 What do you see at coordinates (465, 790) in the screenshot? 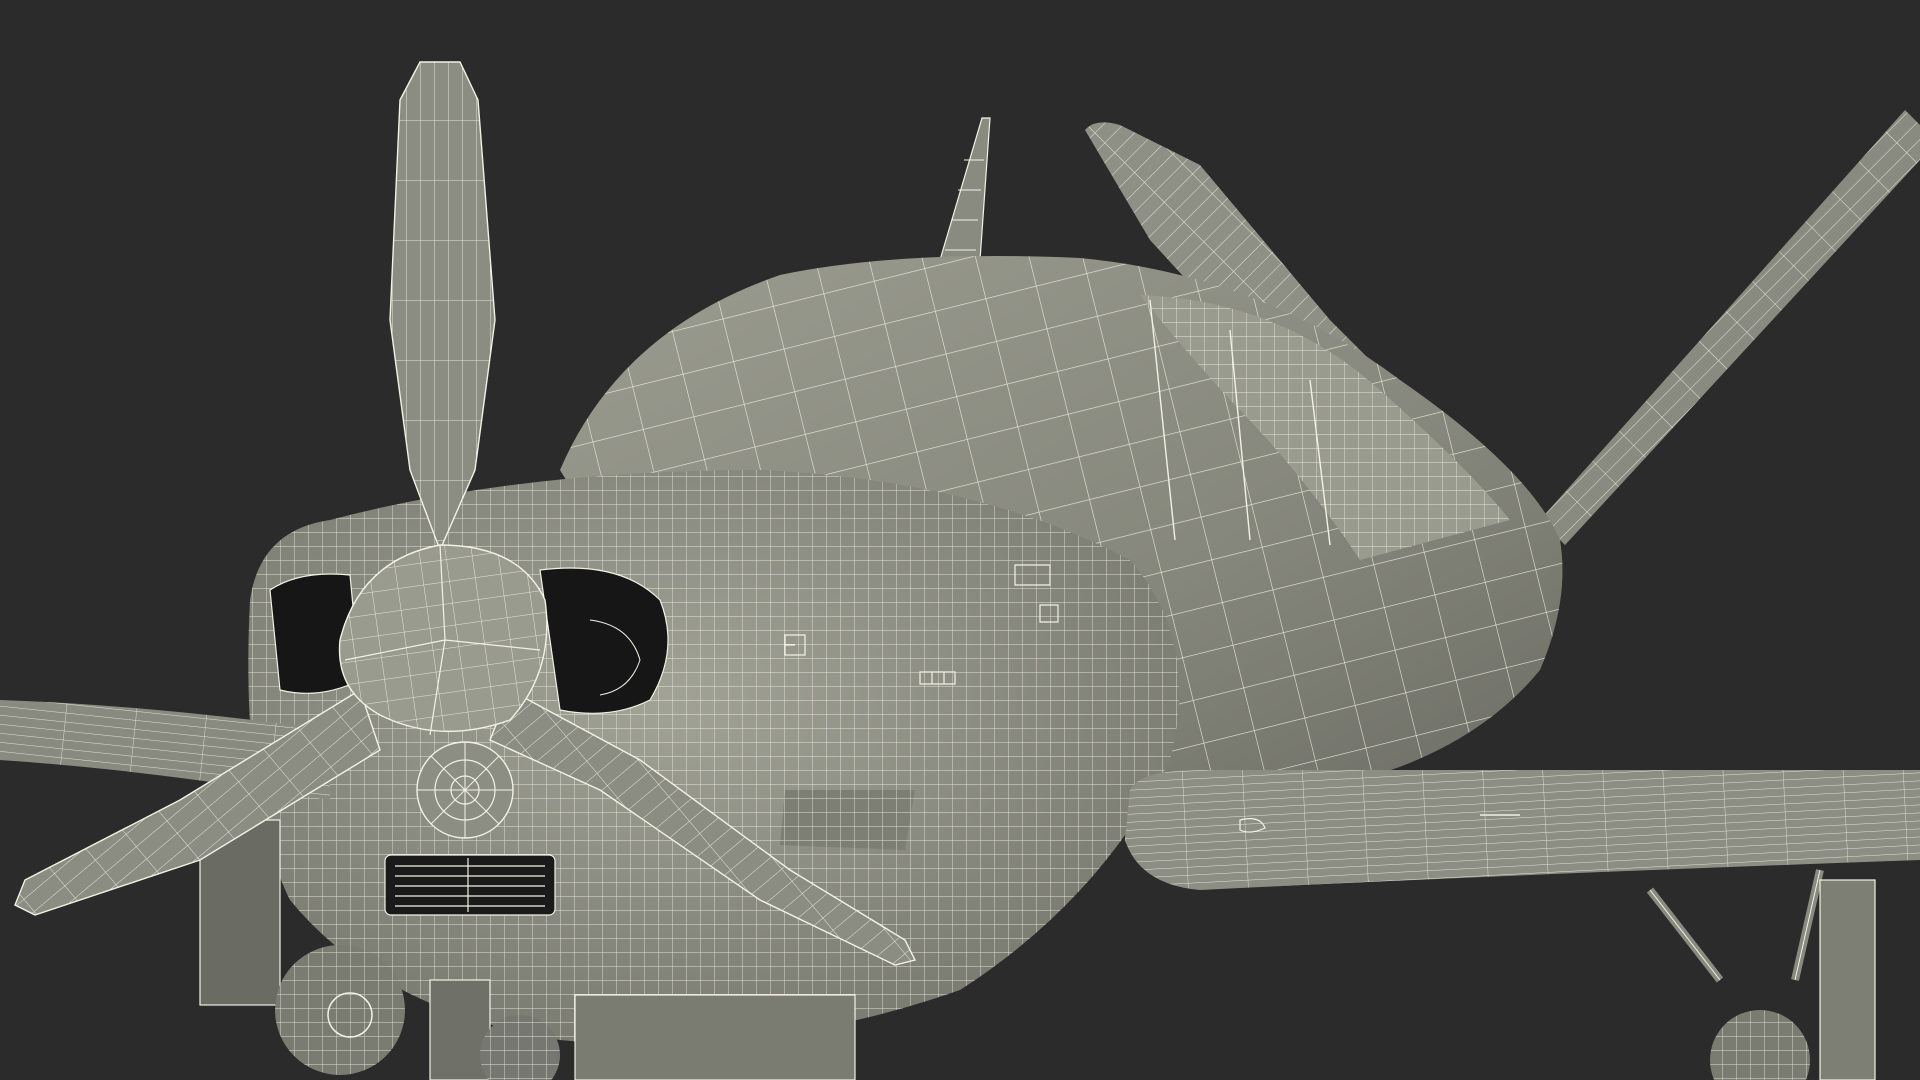
I see `inlet-ring` at bounding box center [465, 790].